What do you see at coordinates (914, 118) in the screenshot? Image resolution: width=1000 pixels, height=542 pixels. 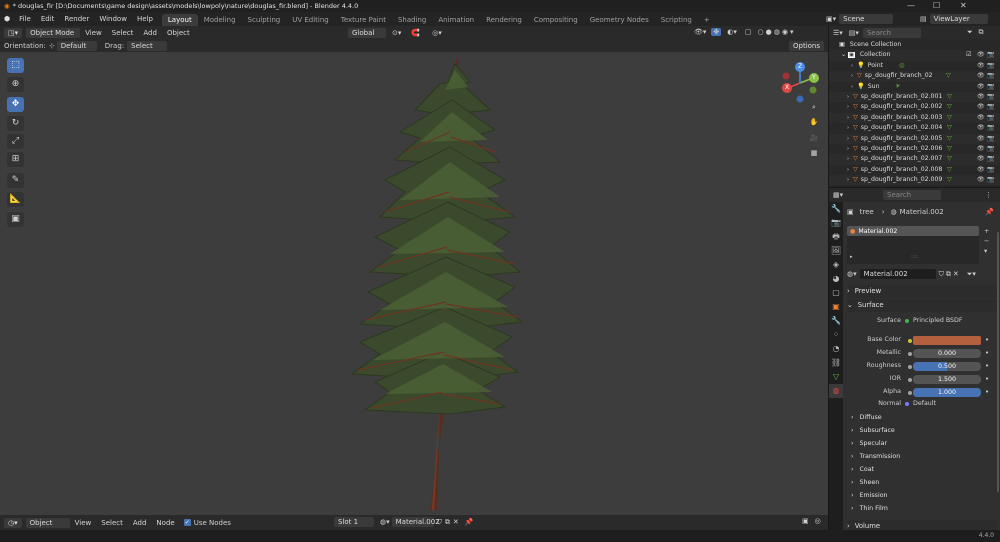 I see `outliner-item: › ▽ sp_dougfir_branch_02.003 ▽ 👁 📷` at bounding box center [914, 118].